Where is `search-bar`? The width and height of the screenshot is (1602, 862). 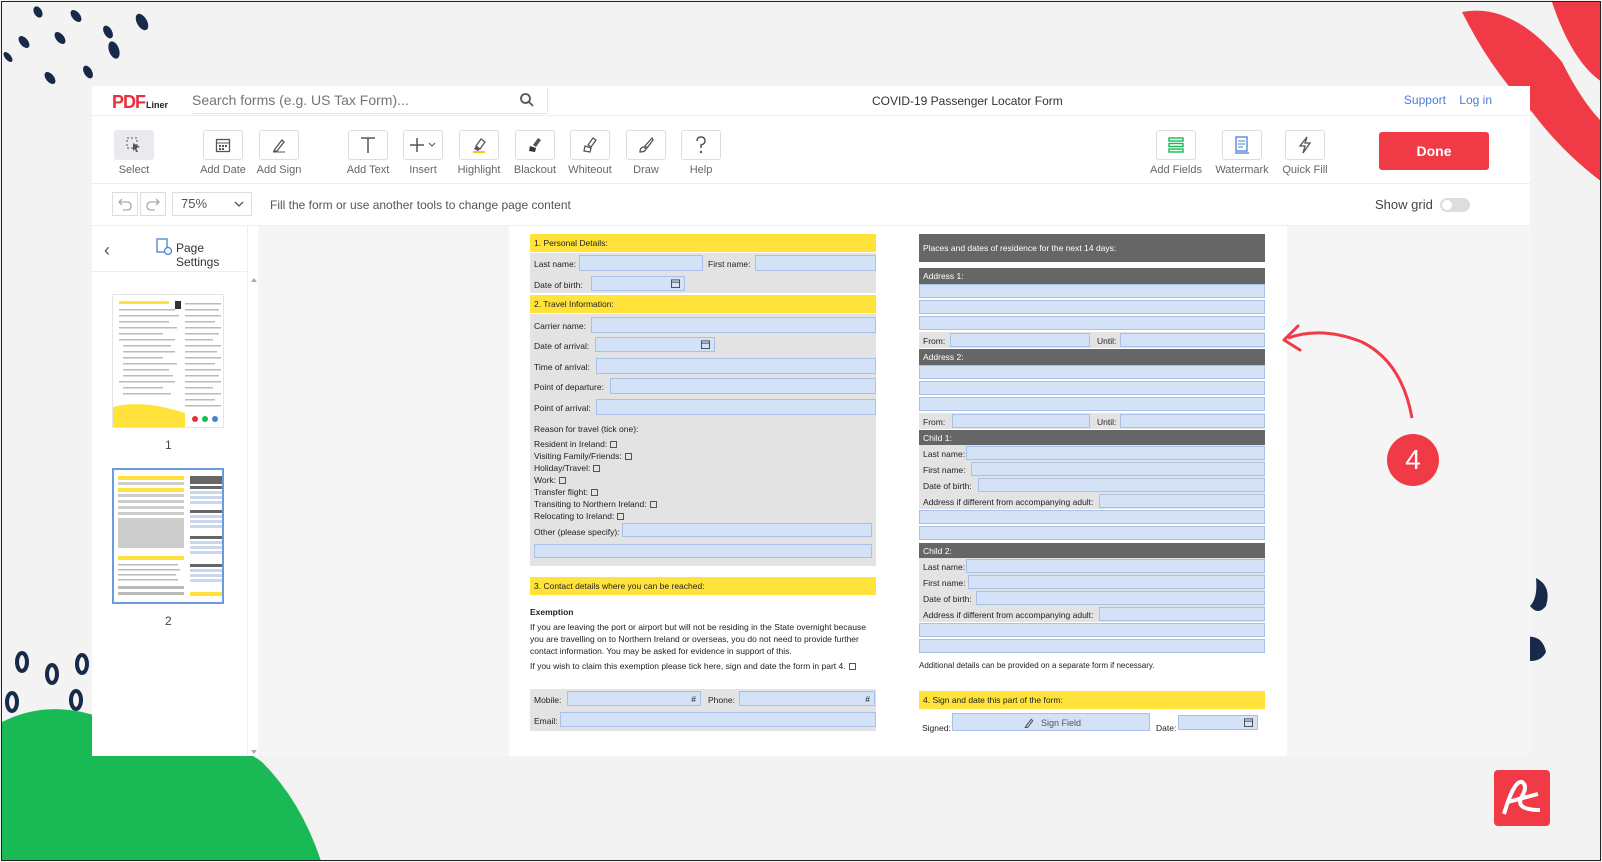 search-bar is located at coordinates (370, 101).